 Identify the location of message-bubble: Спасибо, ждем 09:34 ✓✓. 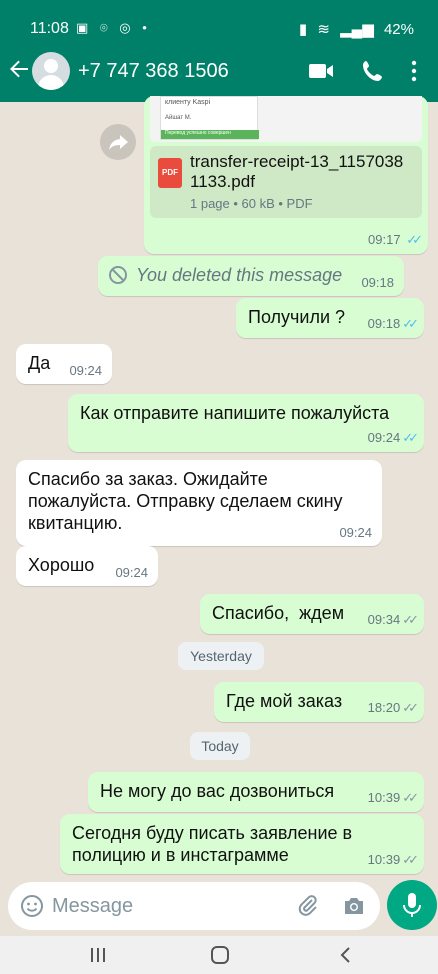
(312, 614).